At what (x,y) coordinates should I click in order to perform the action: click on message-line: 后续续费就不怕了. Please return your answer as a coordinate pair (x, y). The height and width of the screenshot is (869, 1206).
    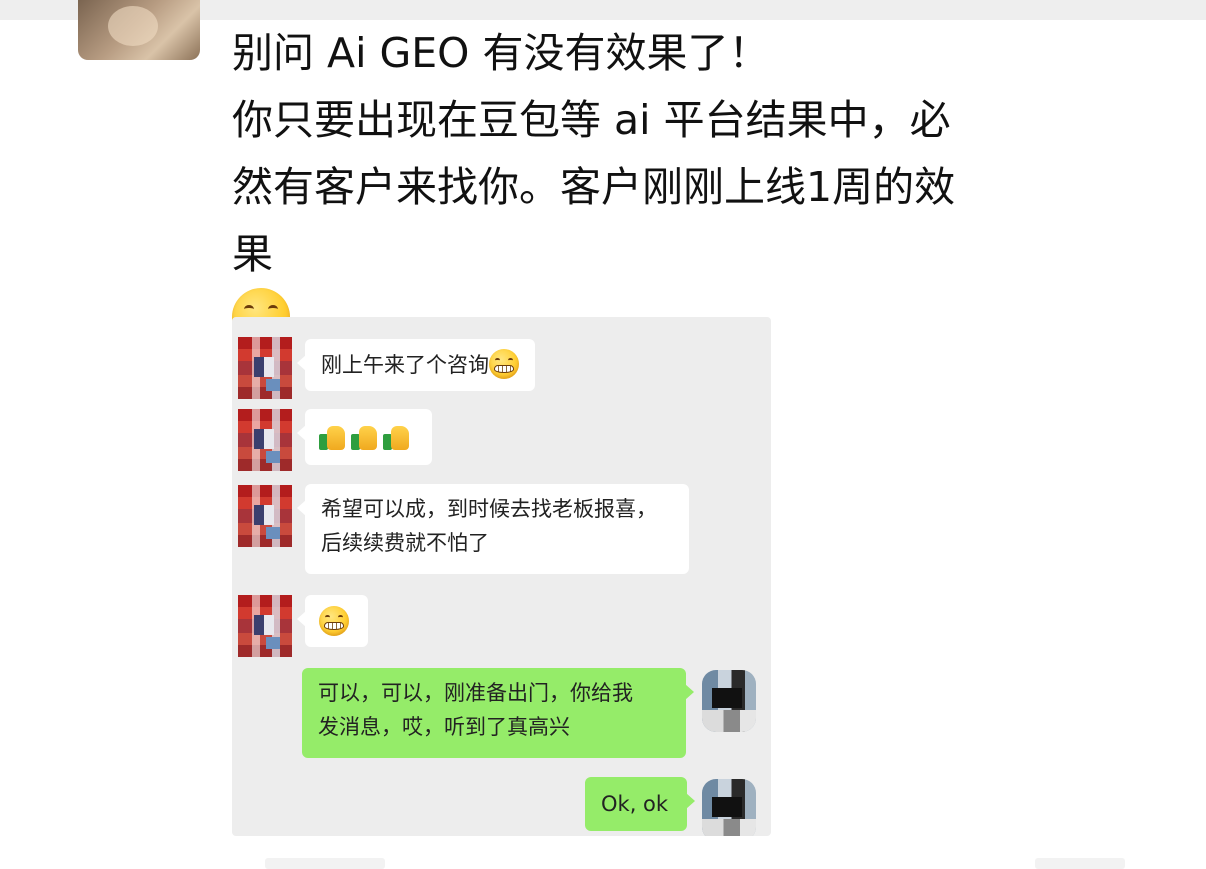
    Looking at the image, I should click on (405, 543).